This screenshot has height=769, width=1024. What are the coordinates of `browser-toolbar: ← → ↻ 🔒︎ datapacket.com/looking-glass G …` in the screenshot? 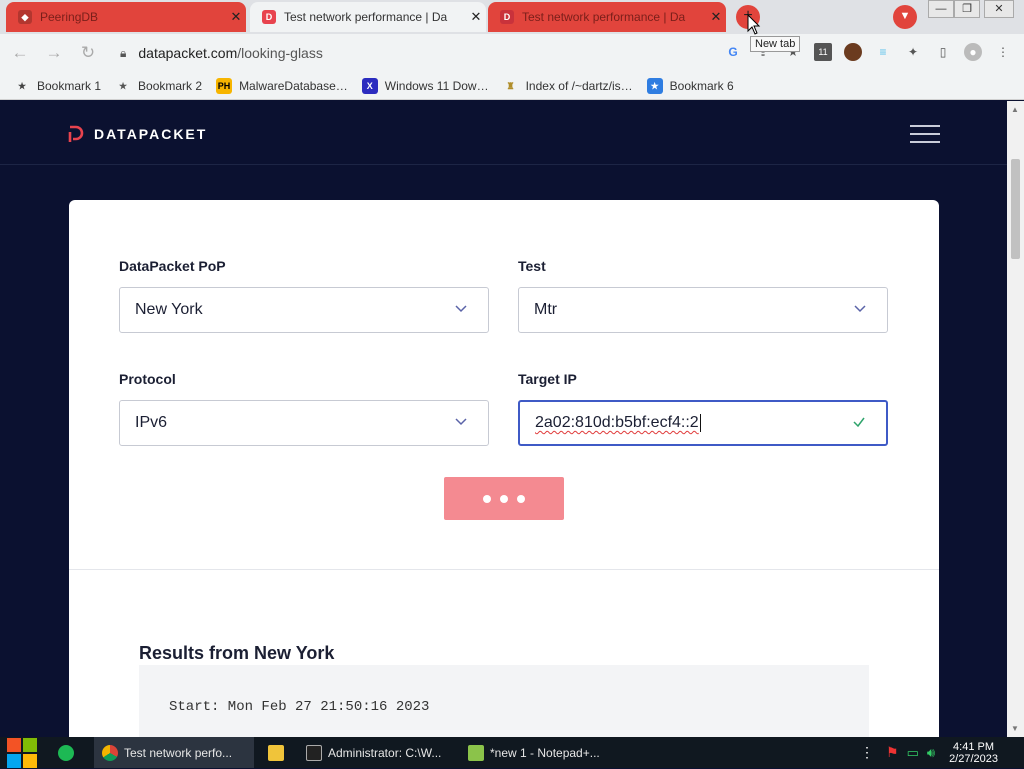 It's located at (512, 53).